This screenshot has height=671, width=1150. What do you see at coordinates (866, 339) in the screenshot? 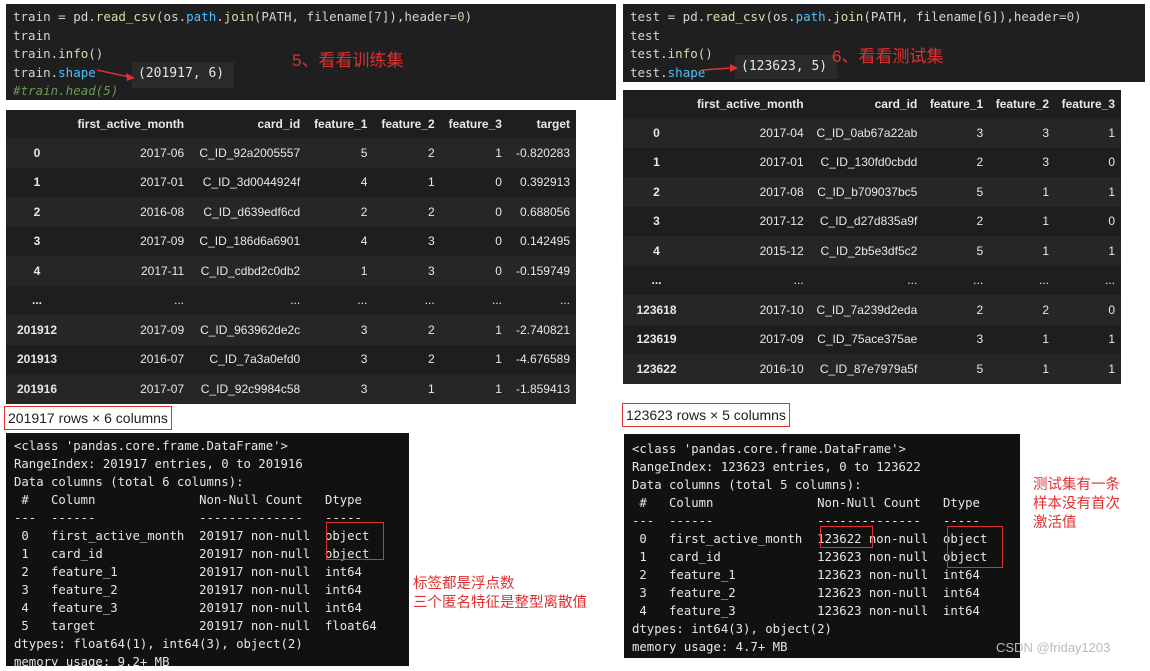
I see `table-cell: C_ID_75ace375ae` at bounding box center [866, 339].